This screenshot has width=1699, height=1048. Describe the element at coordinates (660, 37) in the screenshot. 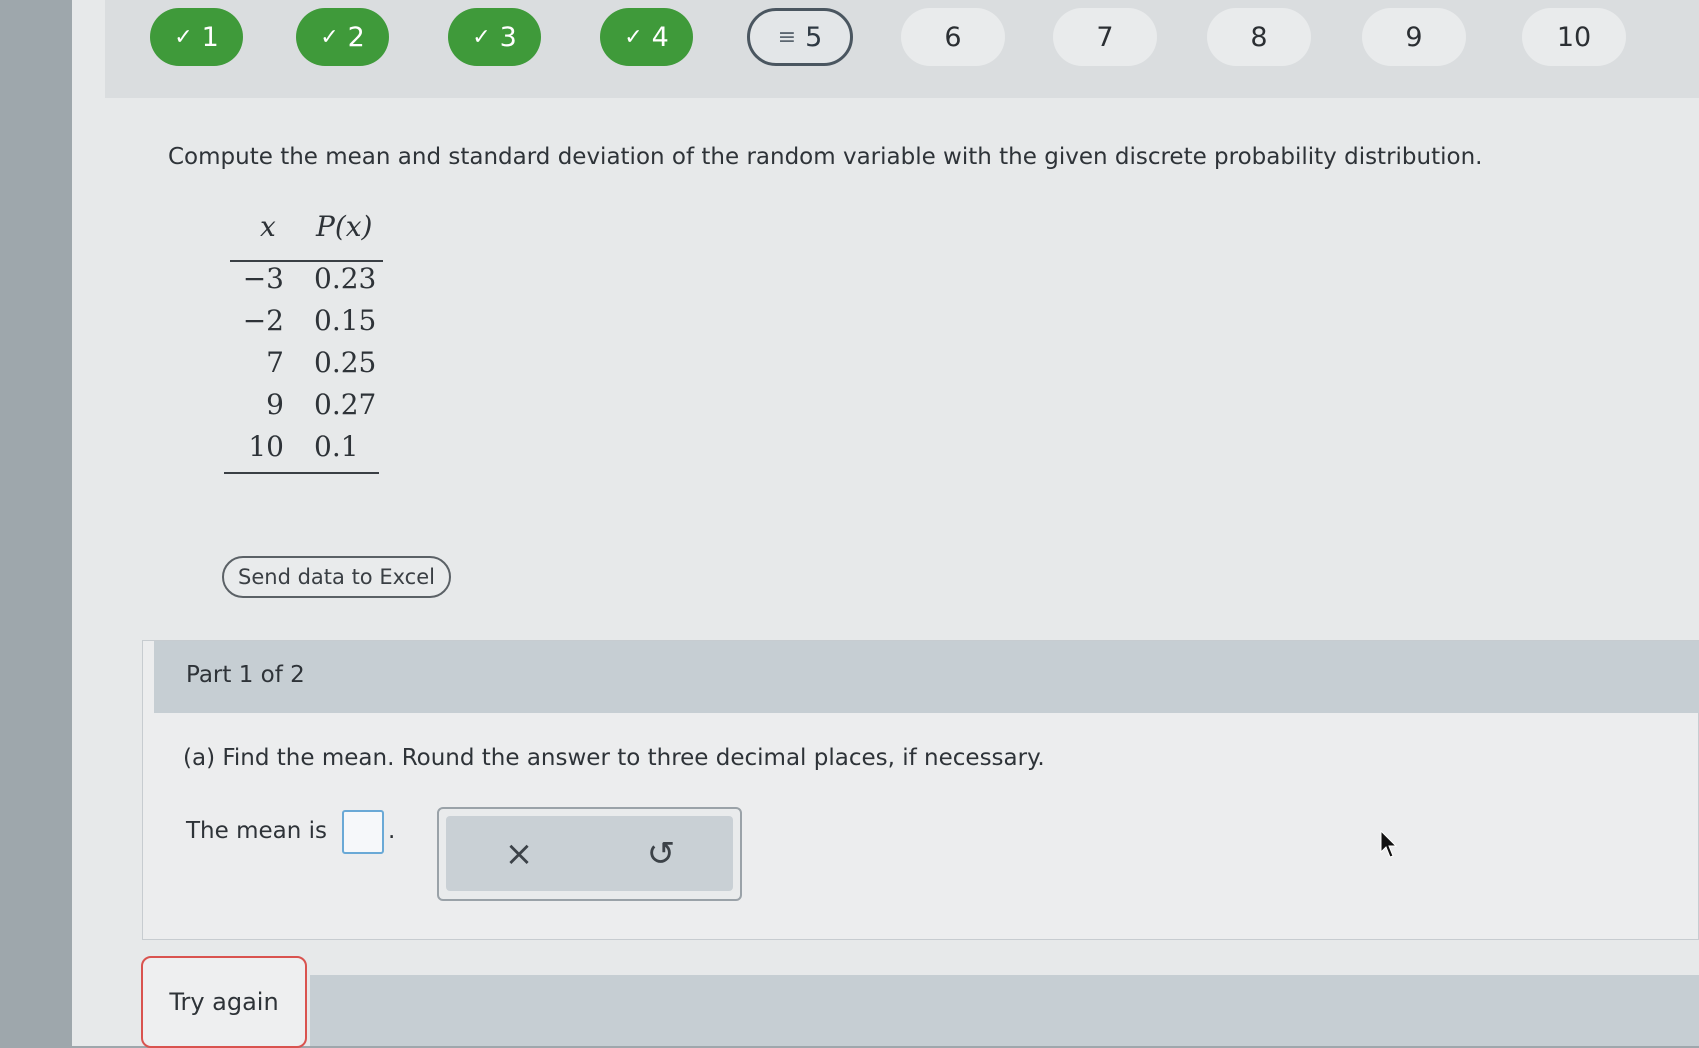

I see `step-label: 4` at that location.